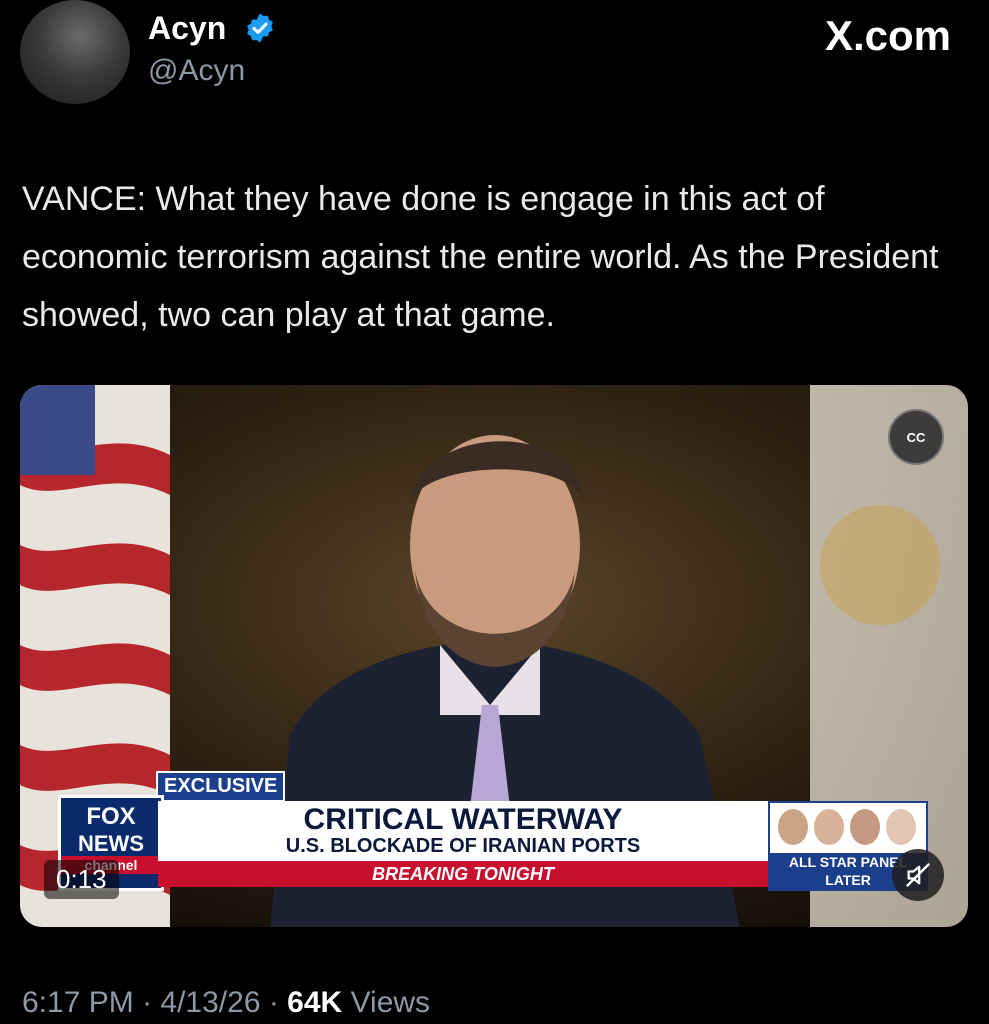 The image size is (989, 1024). Describe the element at coordinates (390, 1002) in the screenshot. I see `views-label: Views` at that location.